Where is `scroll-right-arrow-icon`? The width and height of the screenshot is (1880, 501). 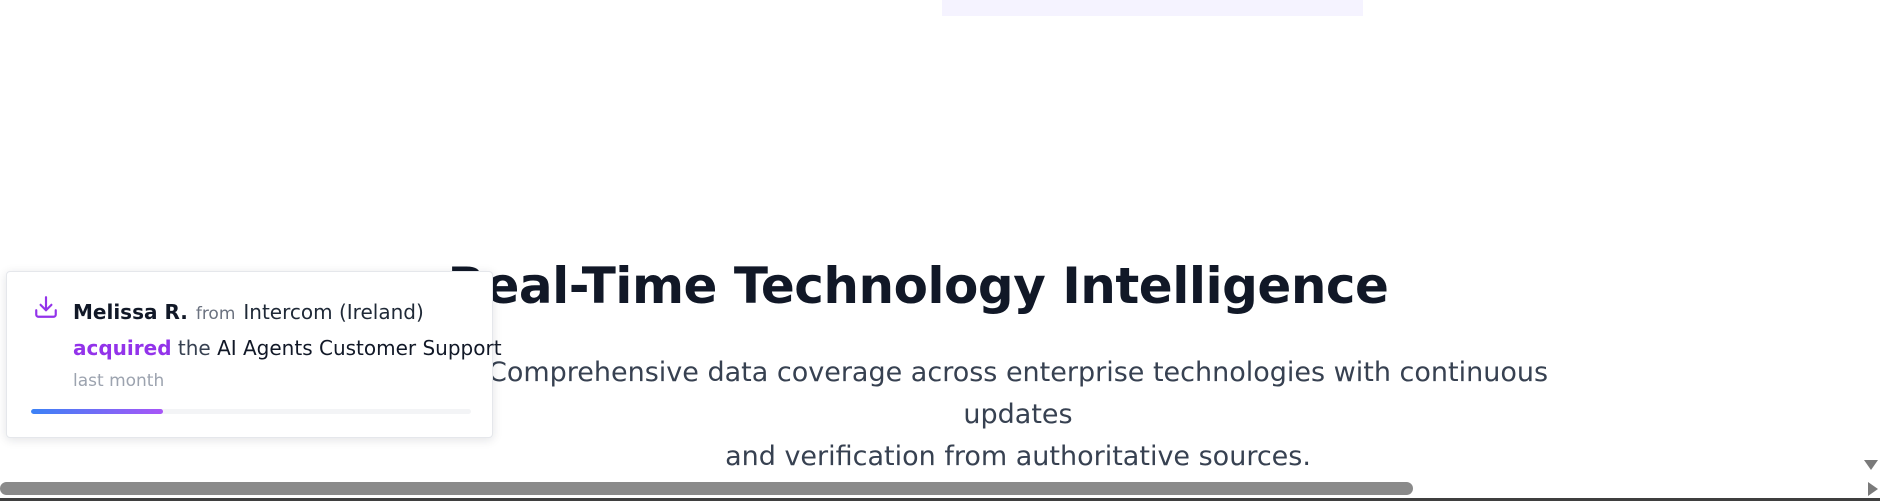 scroll-right-arrow-icon is located at coordinates (1873, 489).